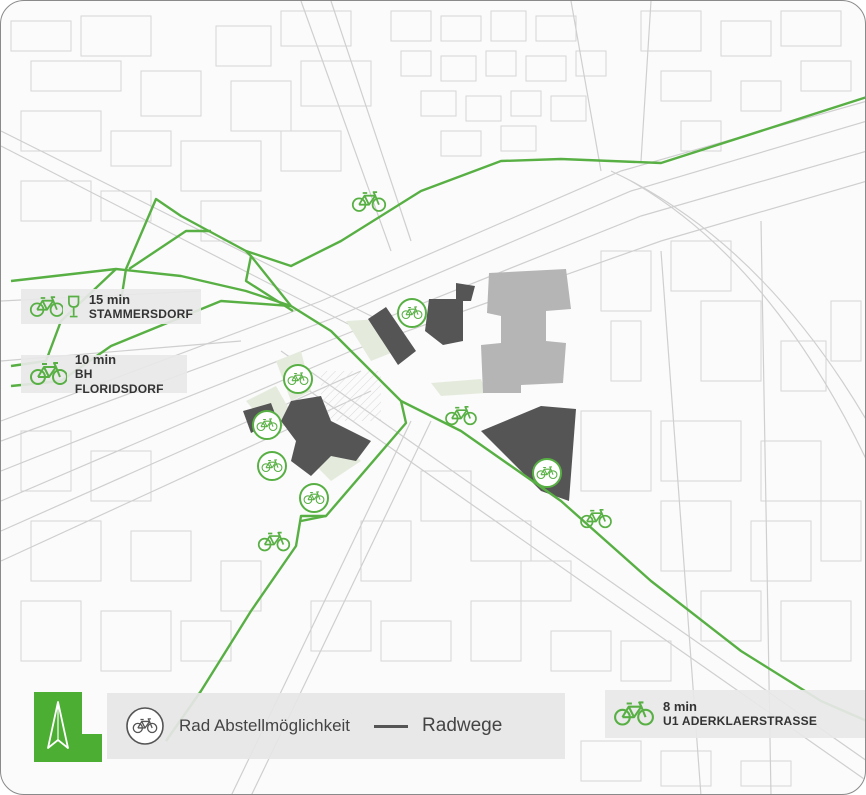 The height and width of the screenshot is (795, 866). What do you see at coordinates (119, 381) in the screenshot?
I see `destination-name: BH FLORIDSDORF` at bounding box center [119, 381].